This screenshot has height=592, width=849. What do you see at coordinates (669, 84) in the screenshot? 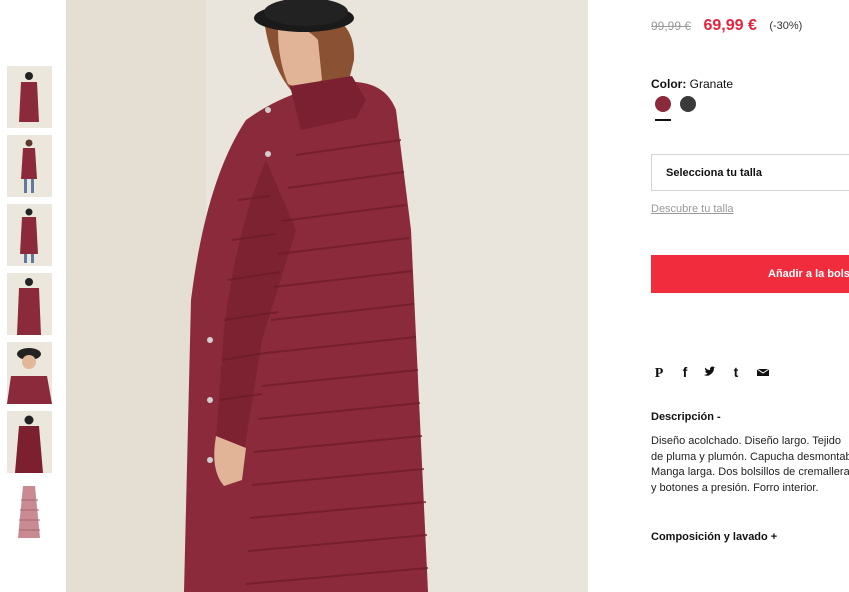
I see `color-label: Color:` at bounding box center [669, 84].